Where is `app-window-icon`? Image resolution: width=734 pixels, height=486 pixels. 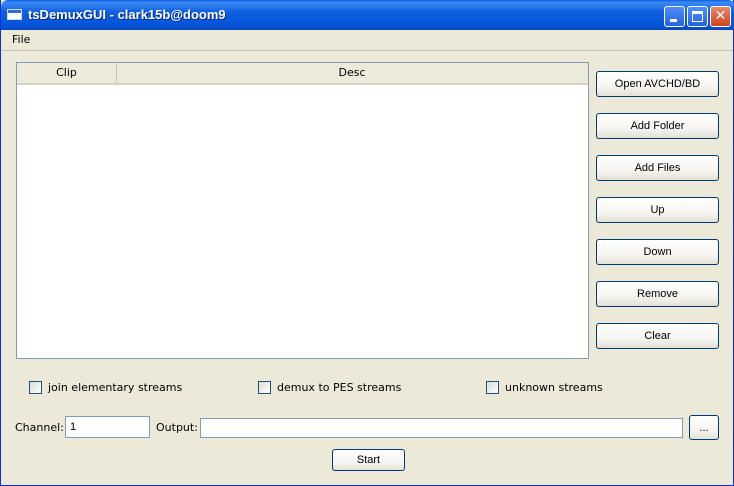 app-window-icon is located at coordinates (14, 14).